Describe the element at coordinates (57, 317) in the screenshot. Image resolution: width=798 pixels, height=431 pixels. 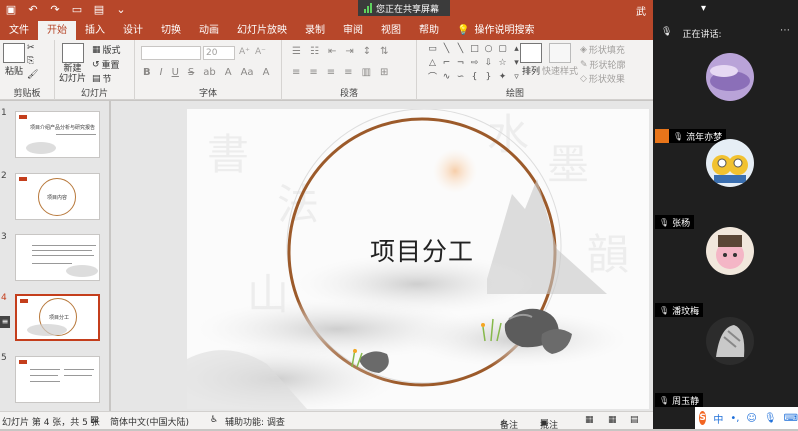
I see `slide-thumbnail-4: 项目分工` at that location.